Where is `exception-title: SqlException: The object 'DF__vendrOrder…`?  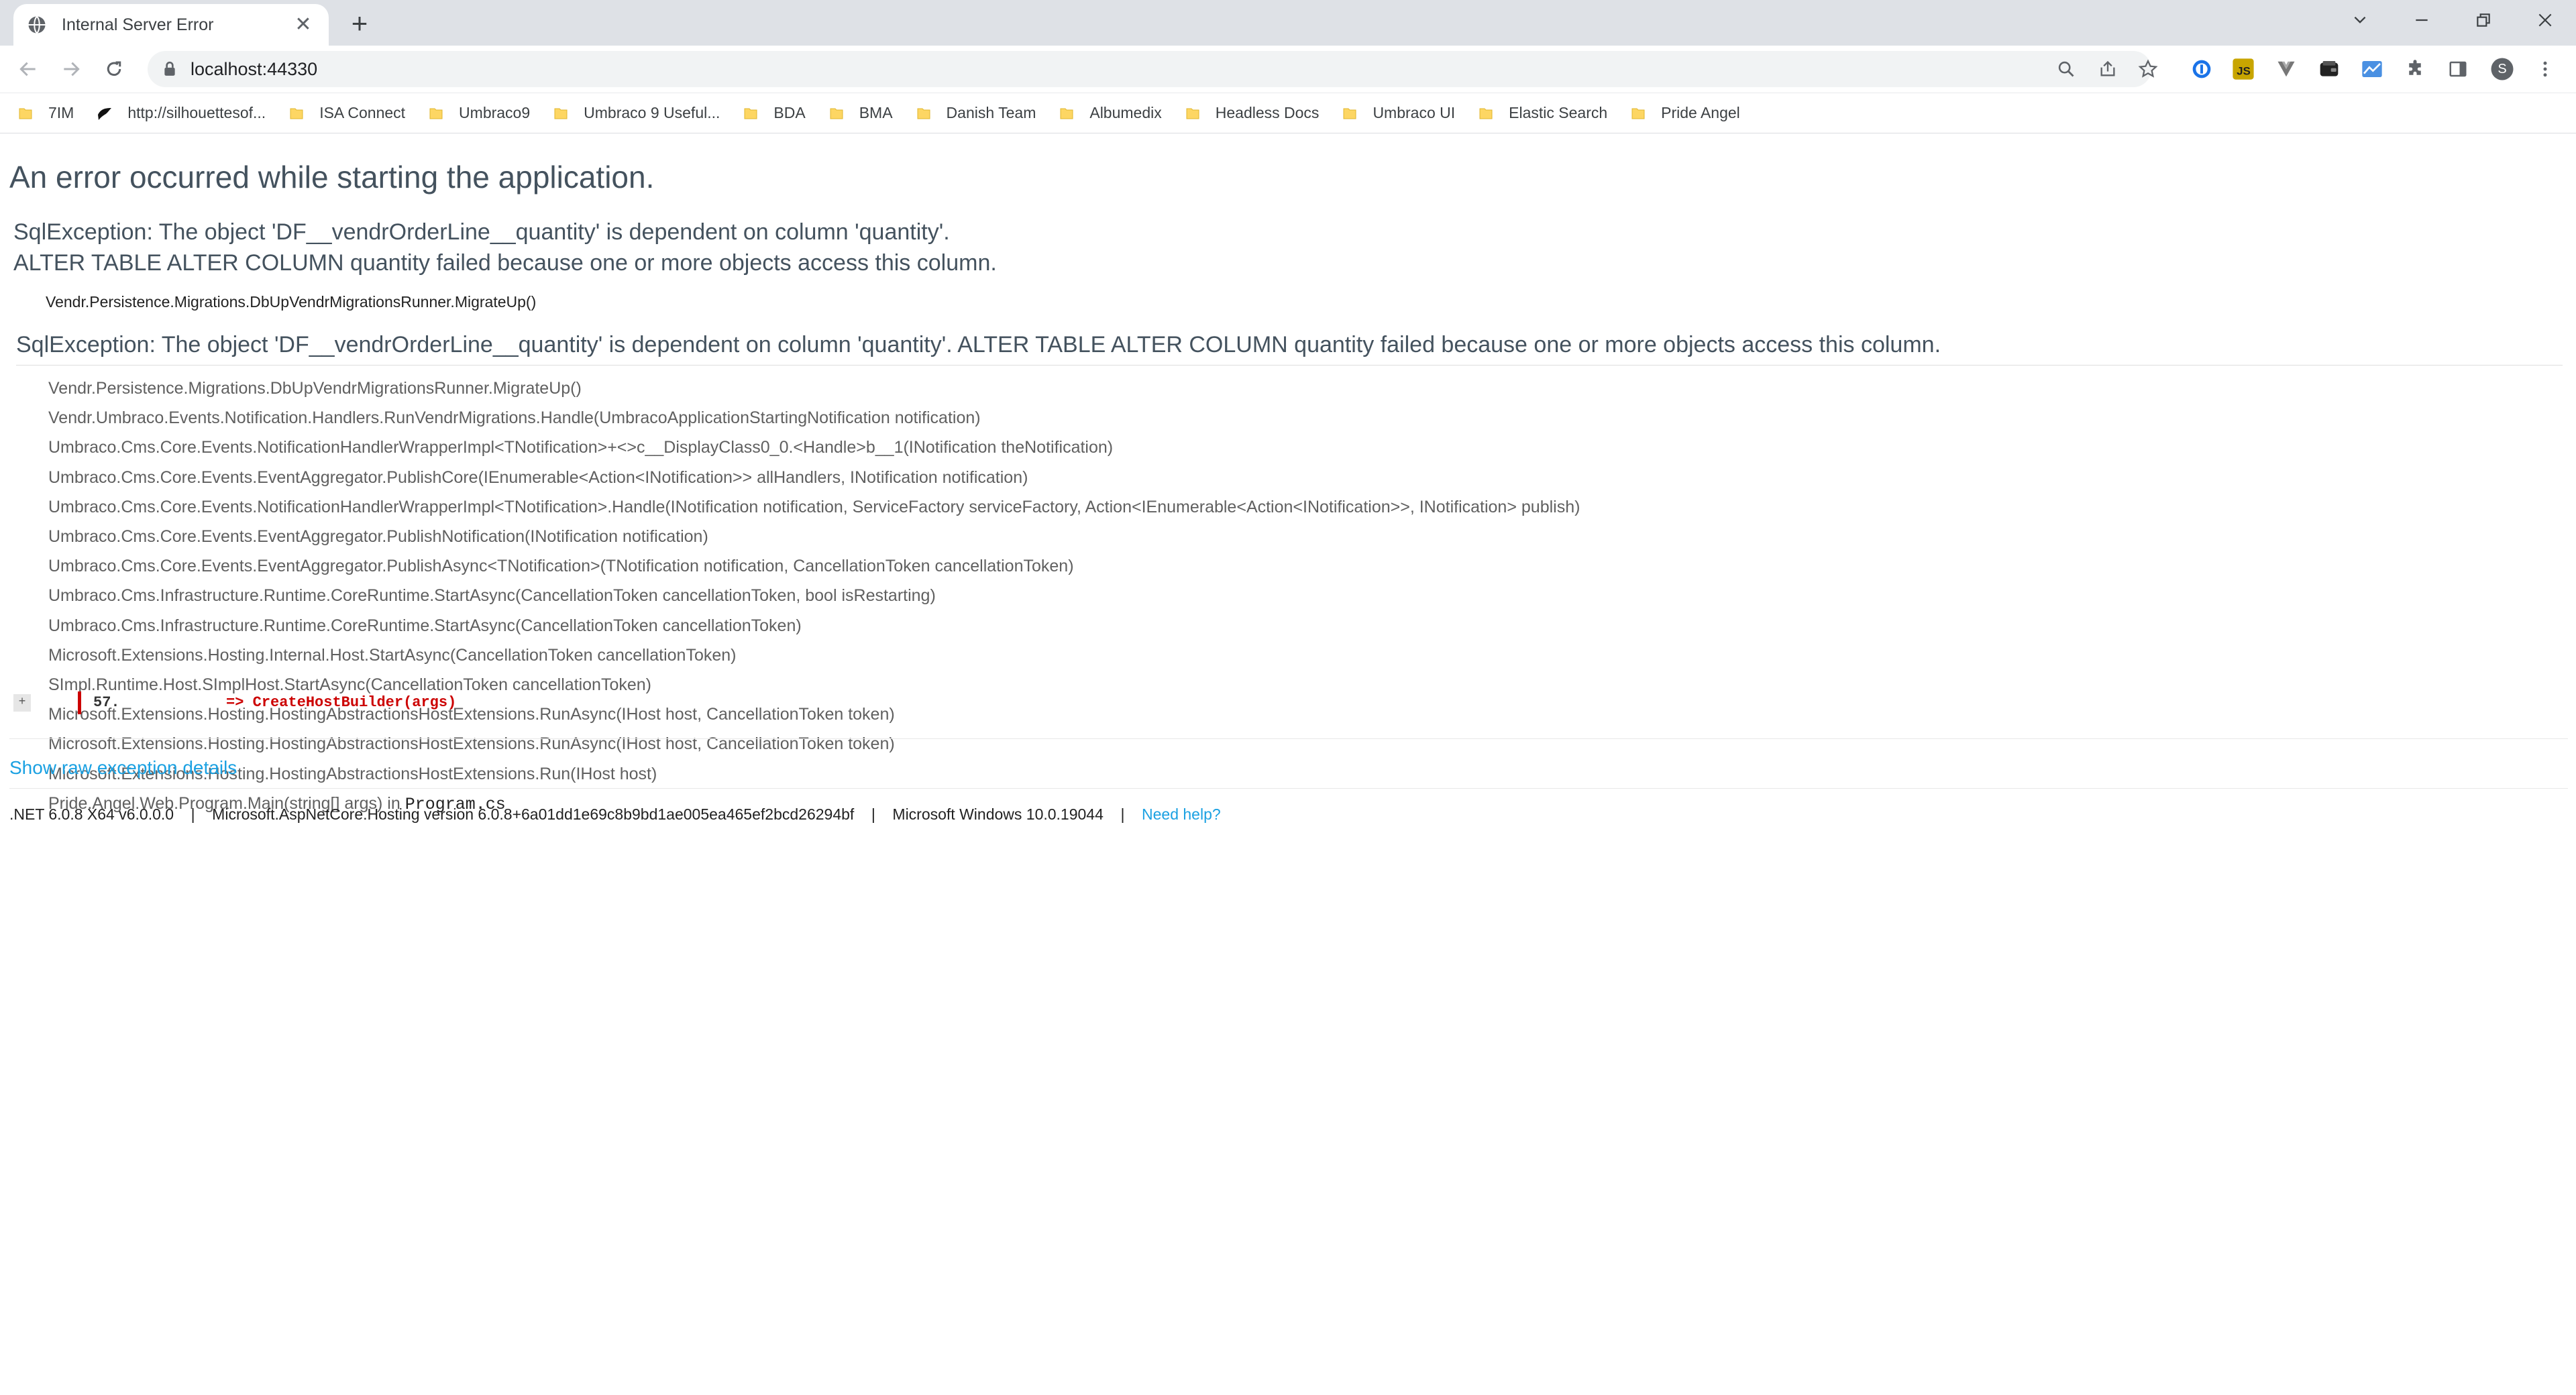 exception-title: SqlException: The object 'DF__vendrOrder… is located at coordinates (1289, 349).